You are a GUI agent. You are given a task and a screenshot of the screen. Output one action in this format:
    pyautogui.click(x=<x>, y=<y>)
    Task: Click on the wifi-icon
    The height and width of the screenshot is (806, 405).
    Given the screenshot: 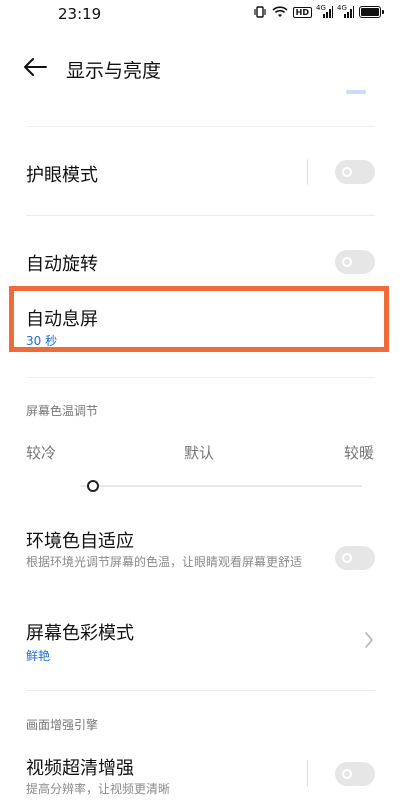 What is the action you would take?
    pyautogui.click(x=280, y=11)
    